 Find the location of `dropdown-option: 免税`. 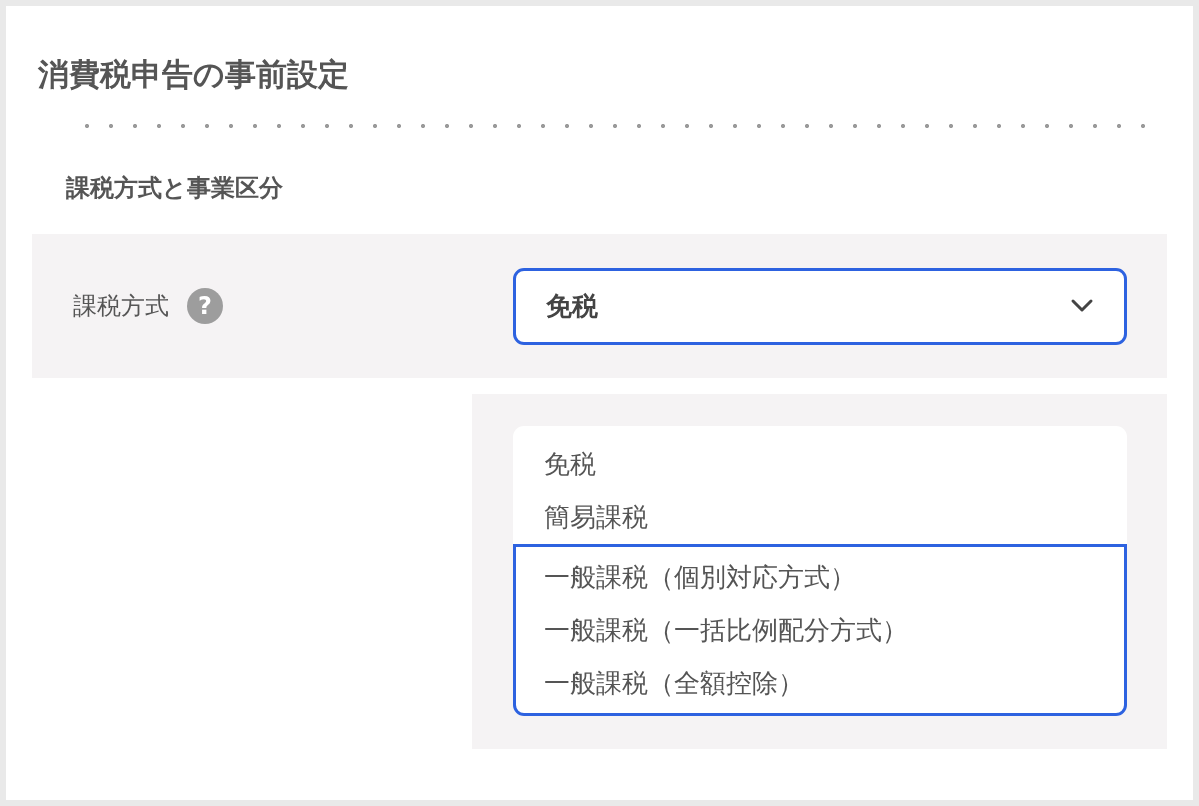

dropdown-option: 免税 is located at coordinates (820, 464).